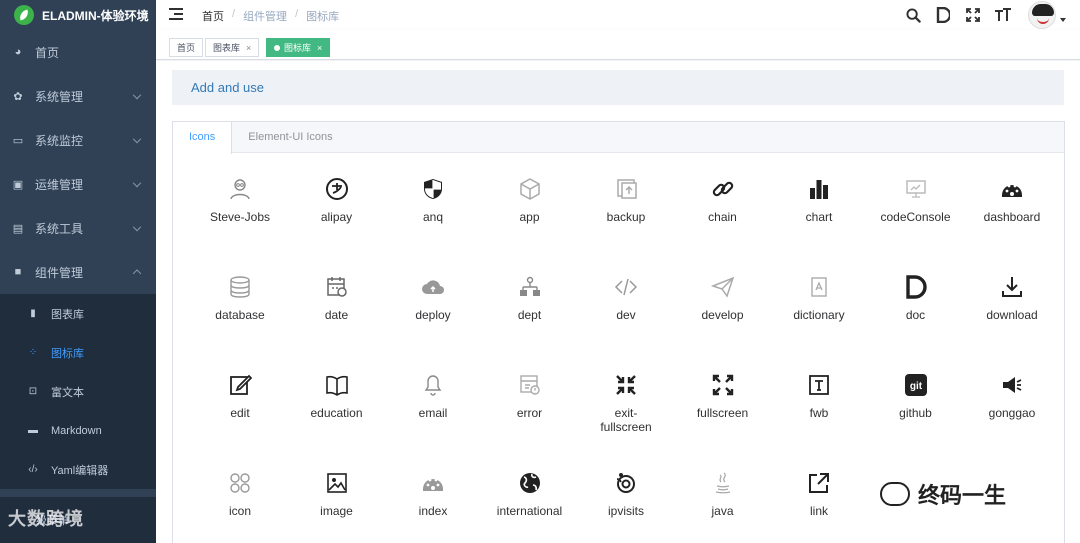  Describe the element at coordinates (277, 47) in the screenshot. I see `active-dot-icon` at that location.